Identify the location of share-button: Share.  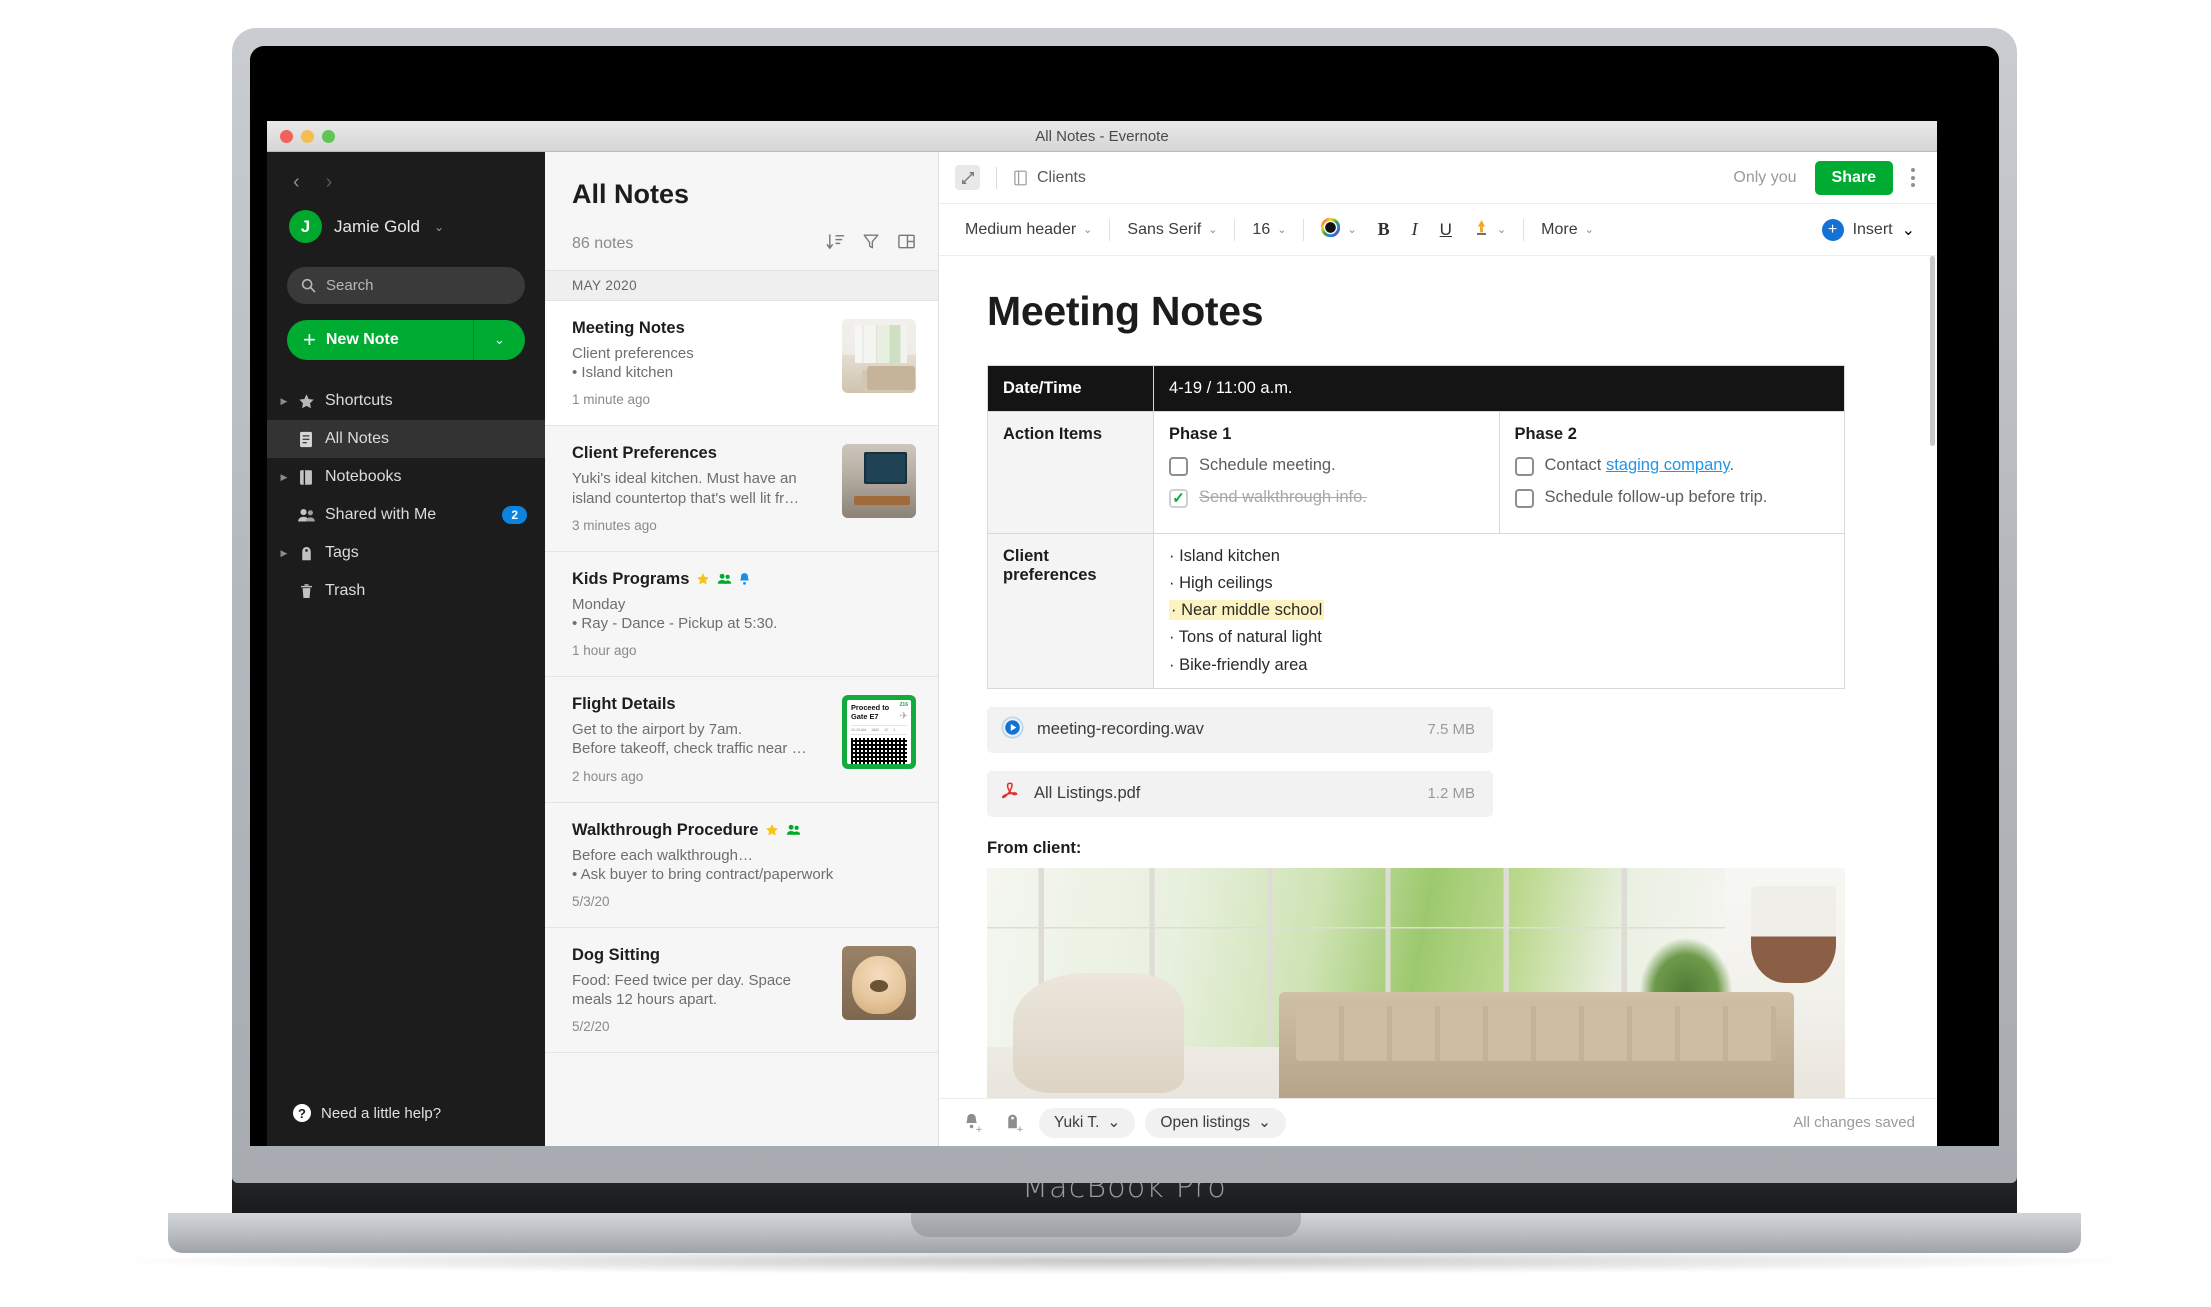
(1853, 177).